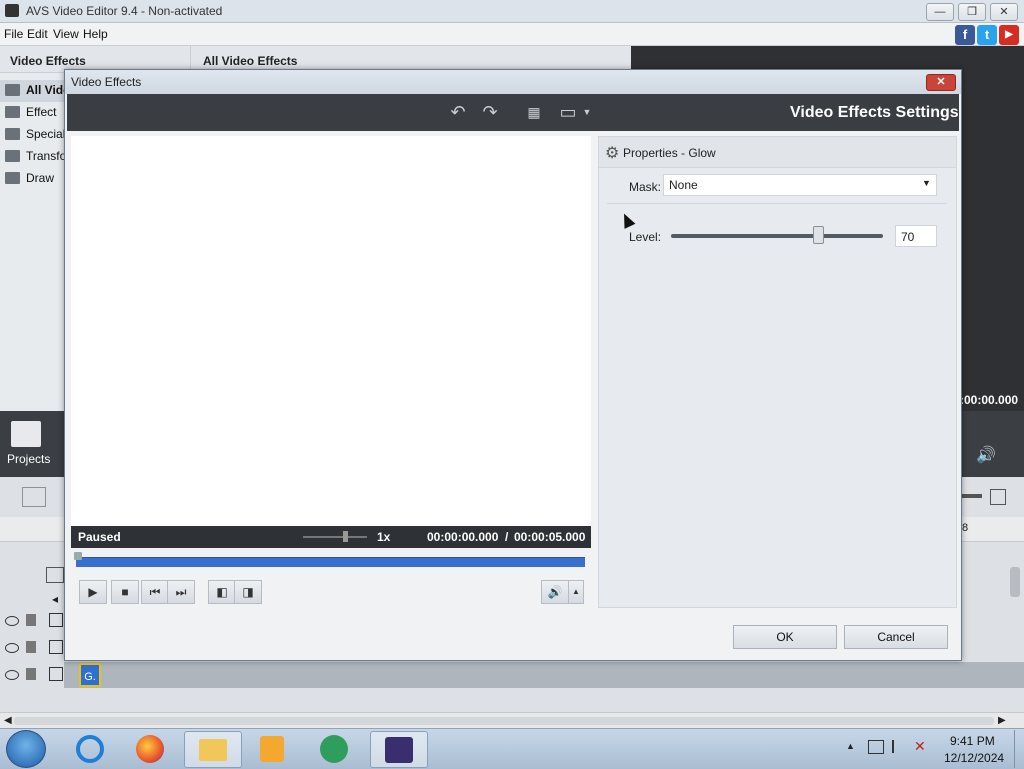  I want to click on category-draw: Draw, so click(32, 179).